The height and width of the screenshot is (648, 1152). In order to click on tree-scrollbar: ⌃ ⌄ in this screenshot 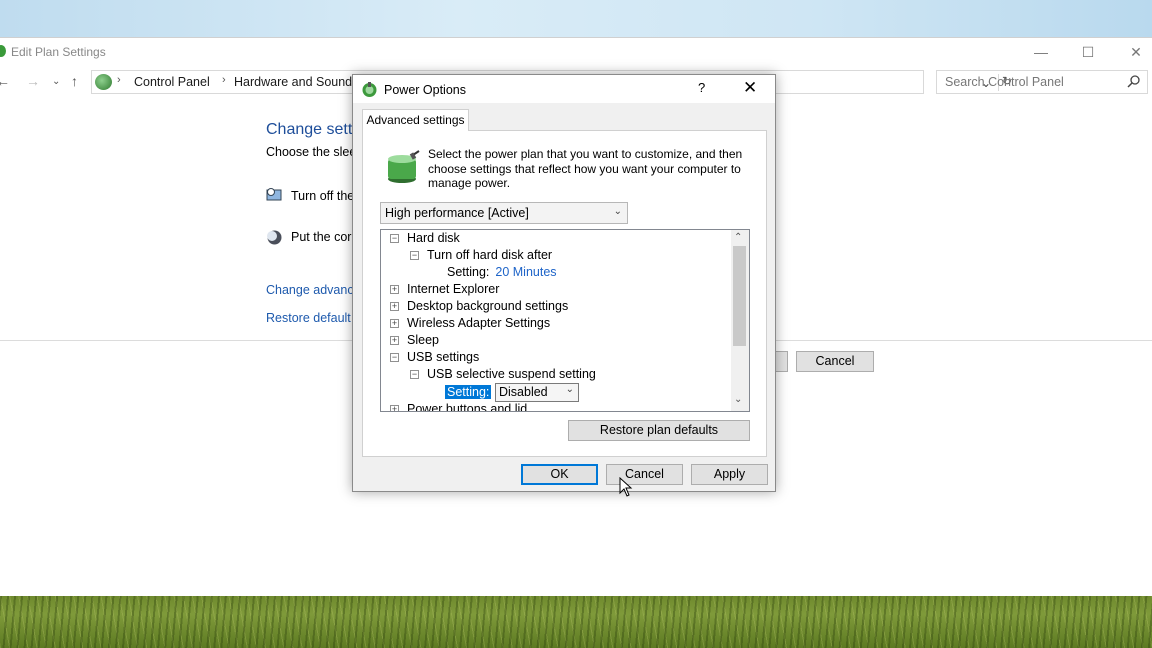, I will do `click(740, 320)`.